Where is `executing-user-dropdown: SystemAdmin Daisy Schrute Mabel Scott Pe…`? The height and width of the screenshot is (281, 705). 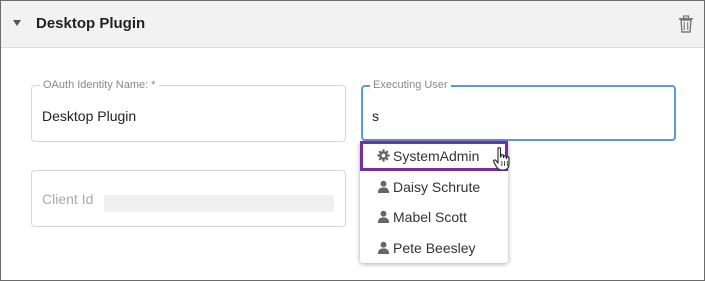
executing-user-dropdown: SystemAdmin Daisy Schrute Mabel Scott Pe… is located at coordinates (434, 202).